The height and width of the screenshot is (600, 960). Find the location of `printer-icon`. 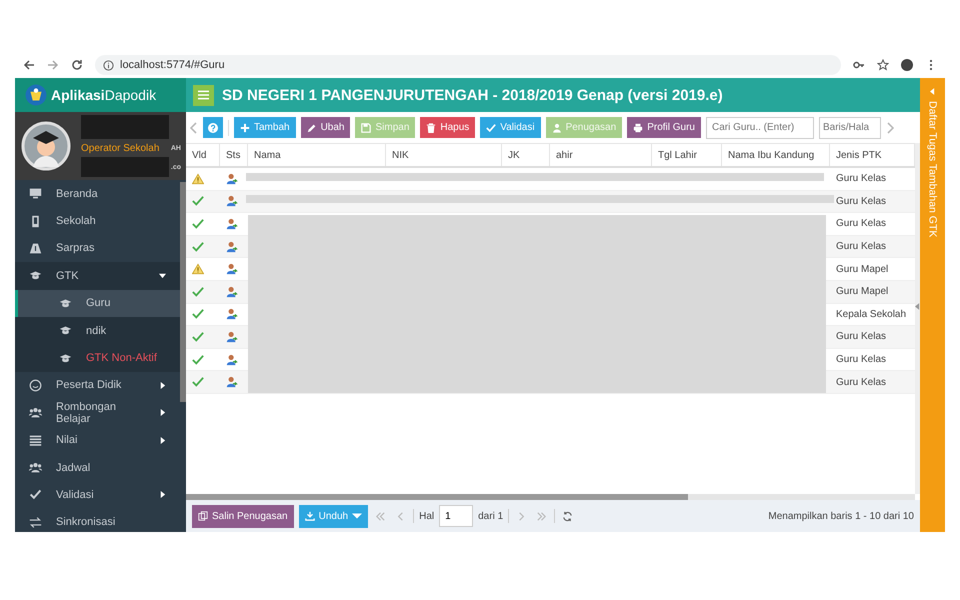

printer-icon is located at coordinates (638, 127).